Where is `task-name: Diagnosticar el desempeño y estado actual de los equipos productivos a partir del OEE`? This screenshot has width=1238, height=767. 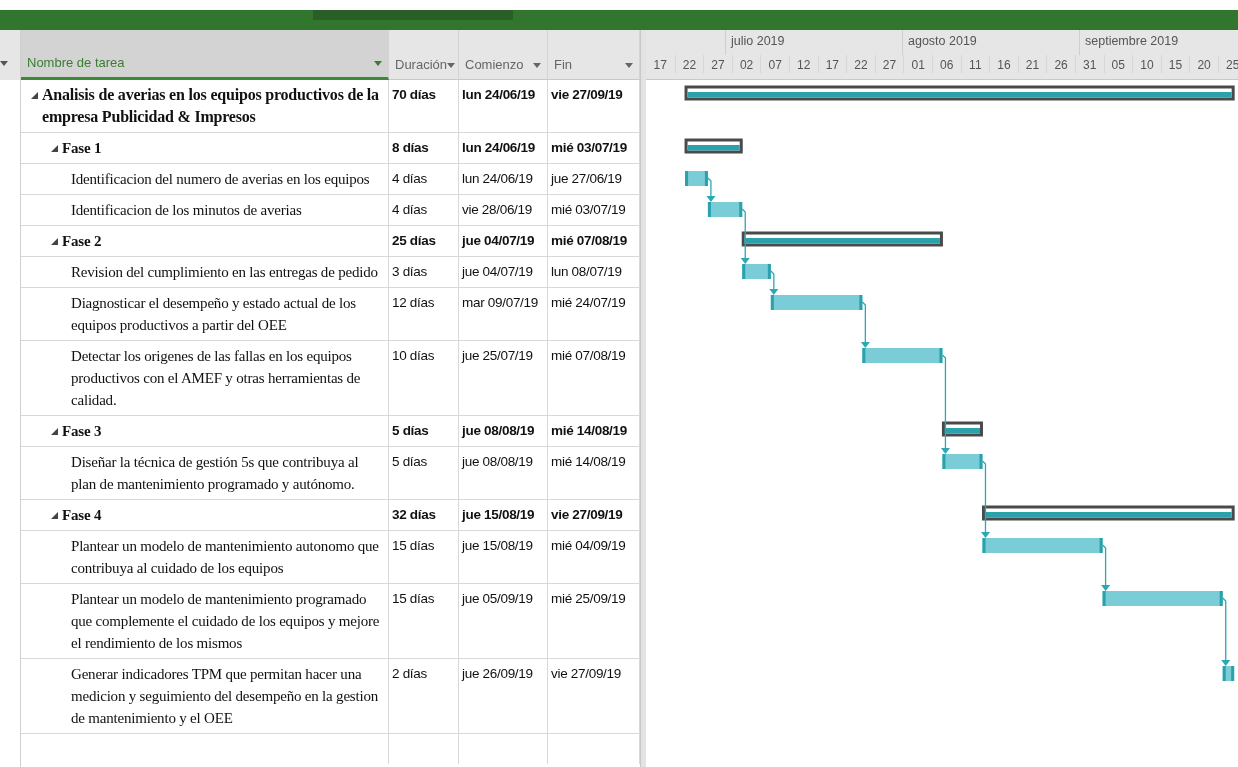
task-name: Diagnosticar el desempeño y estado actual de los equipos productivos a partir del OEE is located at coordinates (214, 314).